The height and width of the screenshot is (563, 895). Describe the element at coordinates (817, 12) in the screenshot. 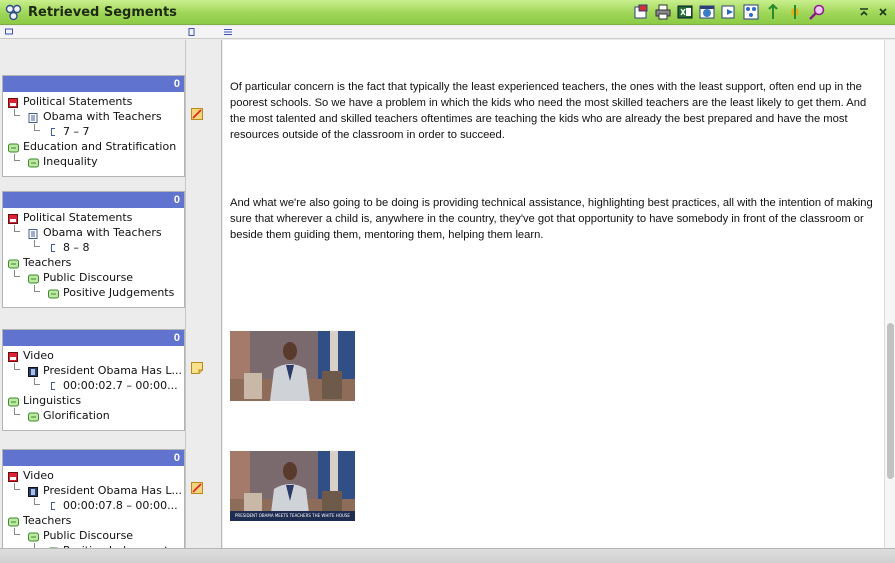

I see `zoom-icon` at that location.